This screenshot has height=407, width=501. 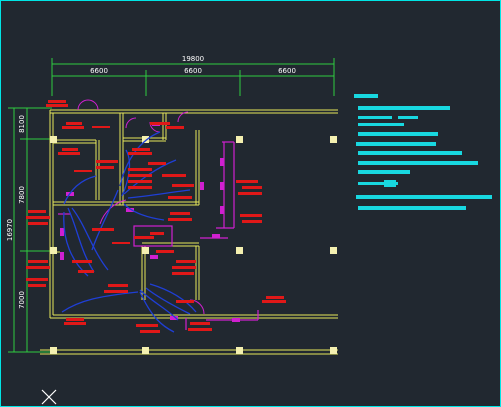 I want to click on top-dimension-chain, so click(x=193, y=77).